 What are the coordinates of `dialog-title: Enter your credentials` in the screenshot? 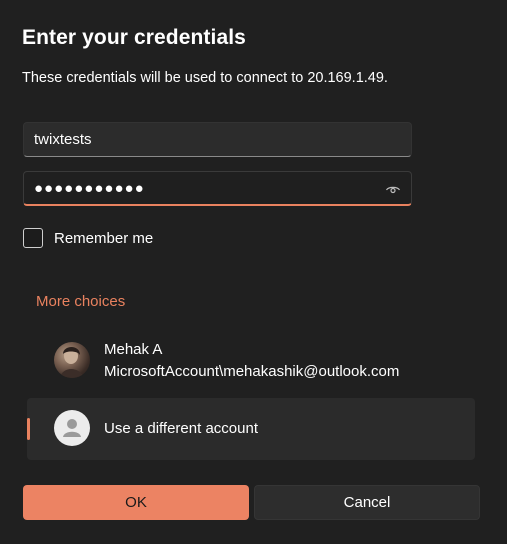 It's located at (134, 37).